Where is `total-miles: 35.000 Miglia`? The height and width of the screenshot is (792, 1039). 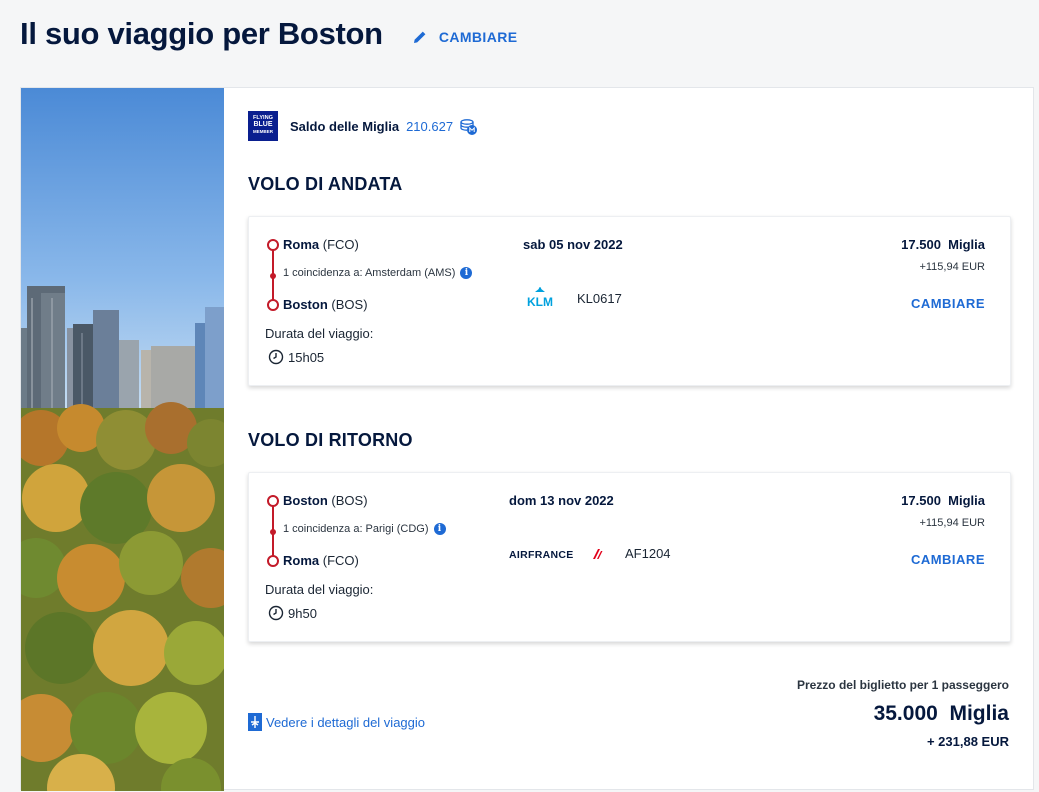
total-miles: 35.000 Miglia is located at coordinates (941, 713).